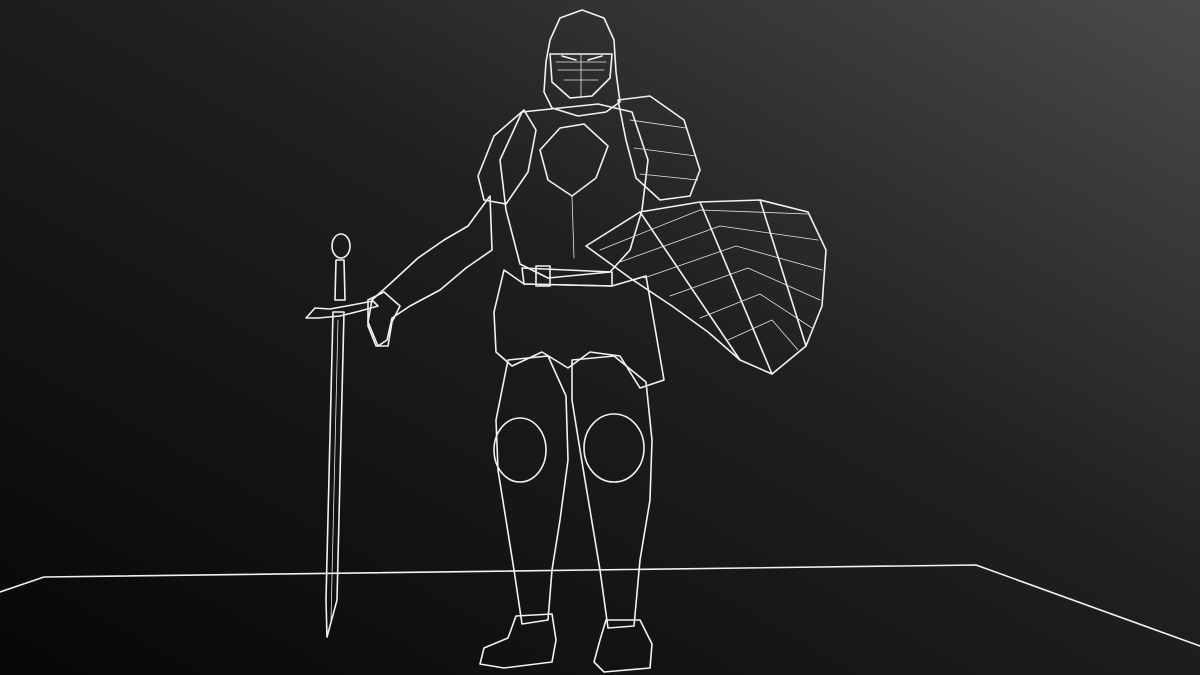  Describe the element at coordinates (579, 329) in the screenshot. I see `tassets` at that location.